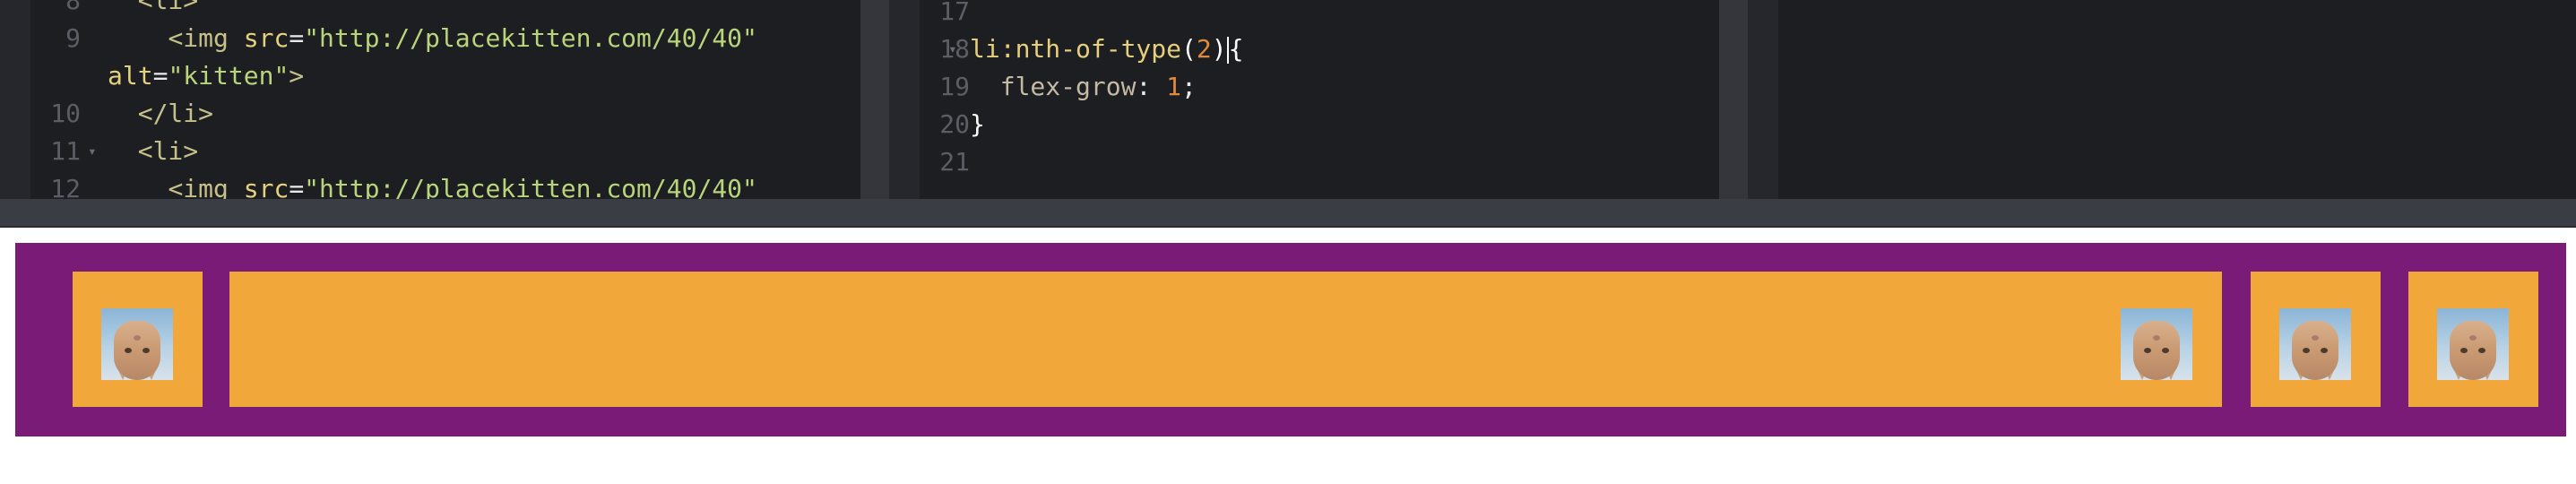  Describe the element at coordinates (954, 86) in the screenshot. I see `line-number: 19` at that location.